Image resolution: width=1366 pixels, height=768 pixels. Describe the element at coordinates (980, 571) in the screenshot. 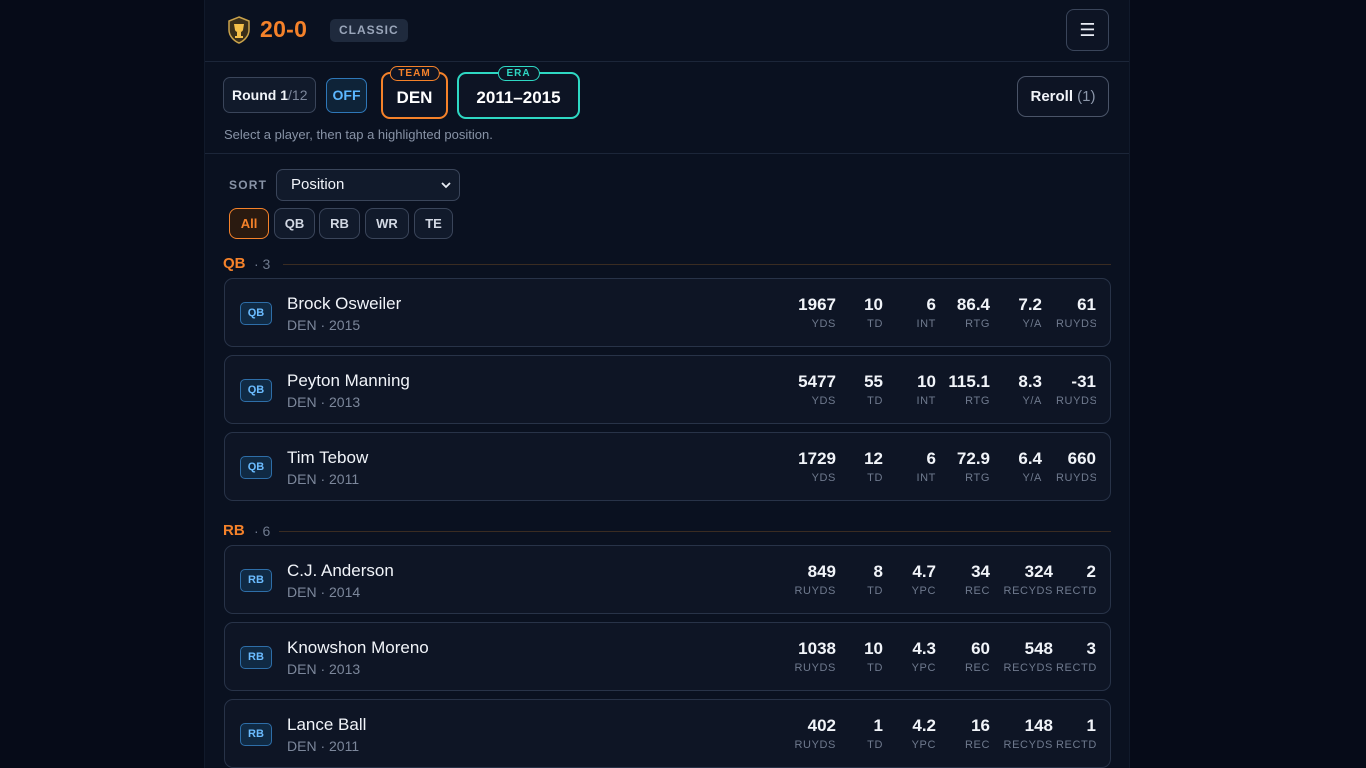

I see `stat-value: 34` at that location.